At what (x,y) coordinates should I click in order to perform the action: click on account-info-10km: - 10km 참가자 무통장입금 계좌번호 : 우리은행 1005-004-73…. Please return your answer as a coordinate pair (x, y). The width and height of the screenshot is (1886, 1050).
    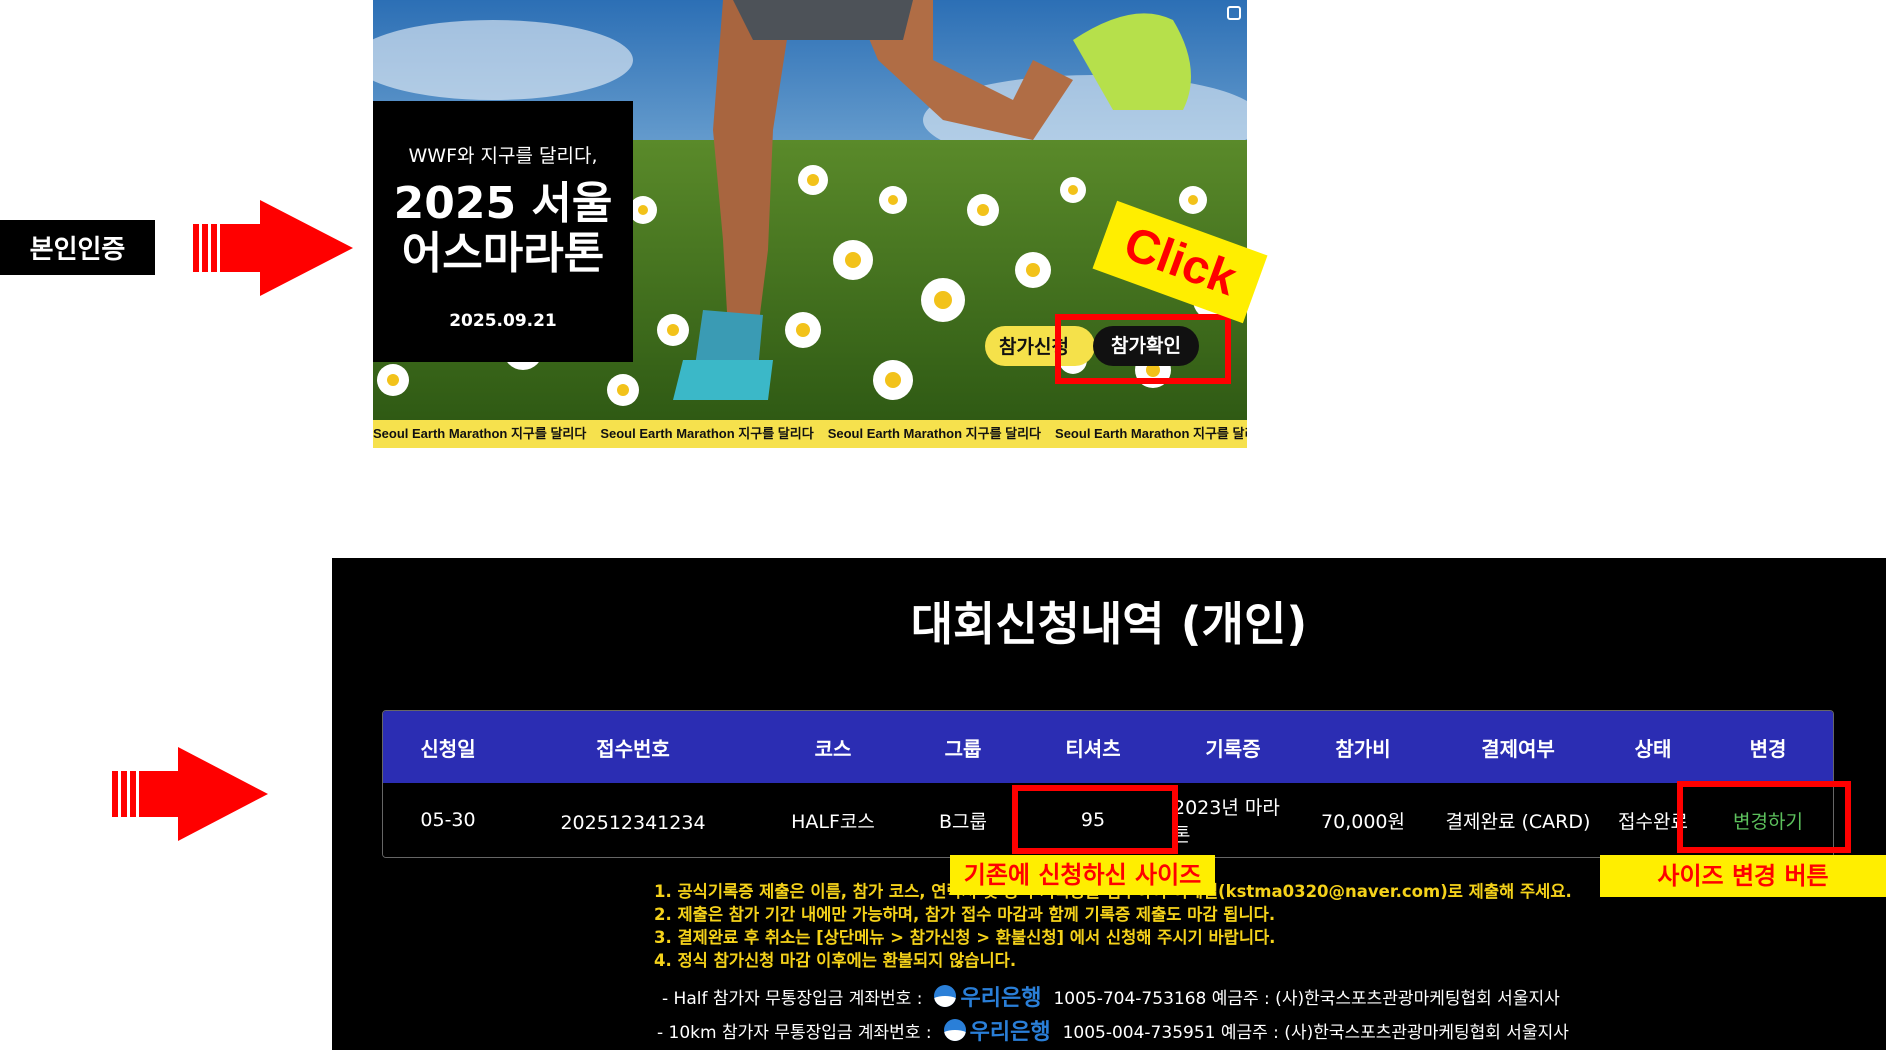
    Looking at the image, I should click on (1113, 1030).